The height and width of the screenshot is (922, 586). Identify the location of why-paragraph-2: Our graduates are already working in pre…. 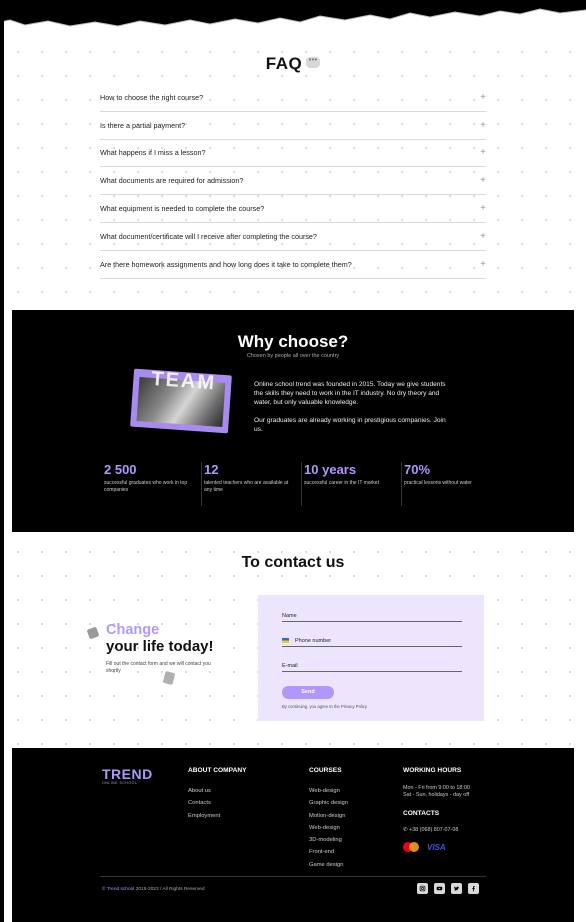
(350, 425).